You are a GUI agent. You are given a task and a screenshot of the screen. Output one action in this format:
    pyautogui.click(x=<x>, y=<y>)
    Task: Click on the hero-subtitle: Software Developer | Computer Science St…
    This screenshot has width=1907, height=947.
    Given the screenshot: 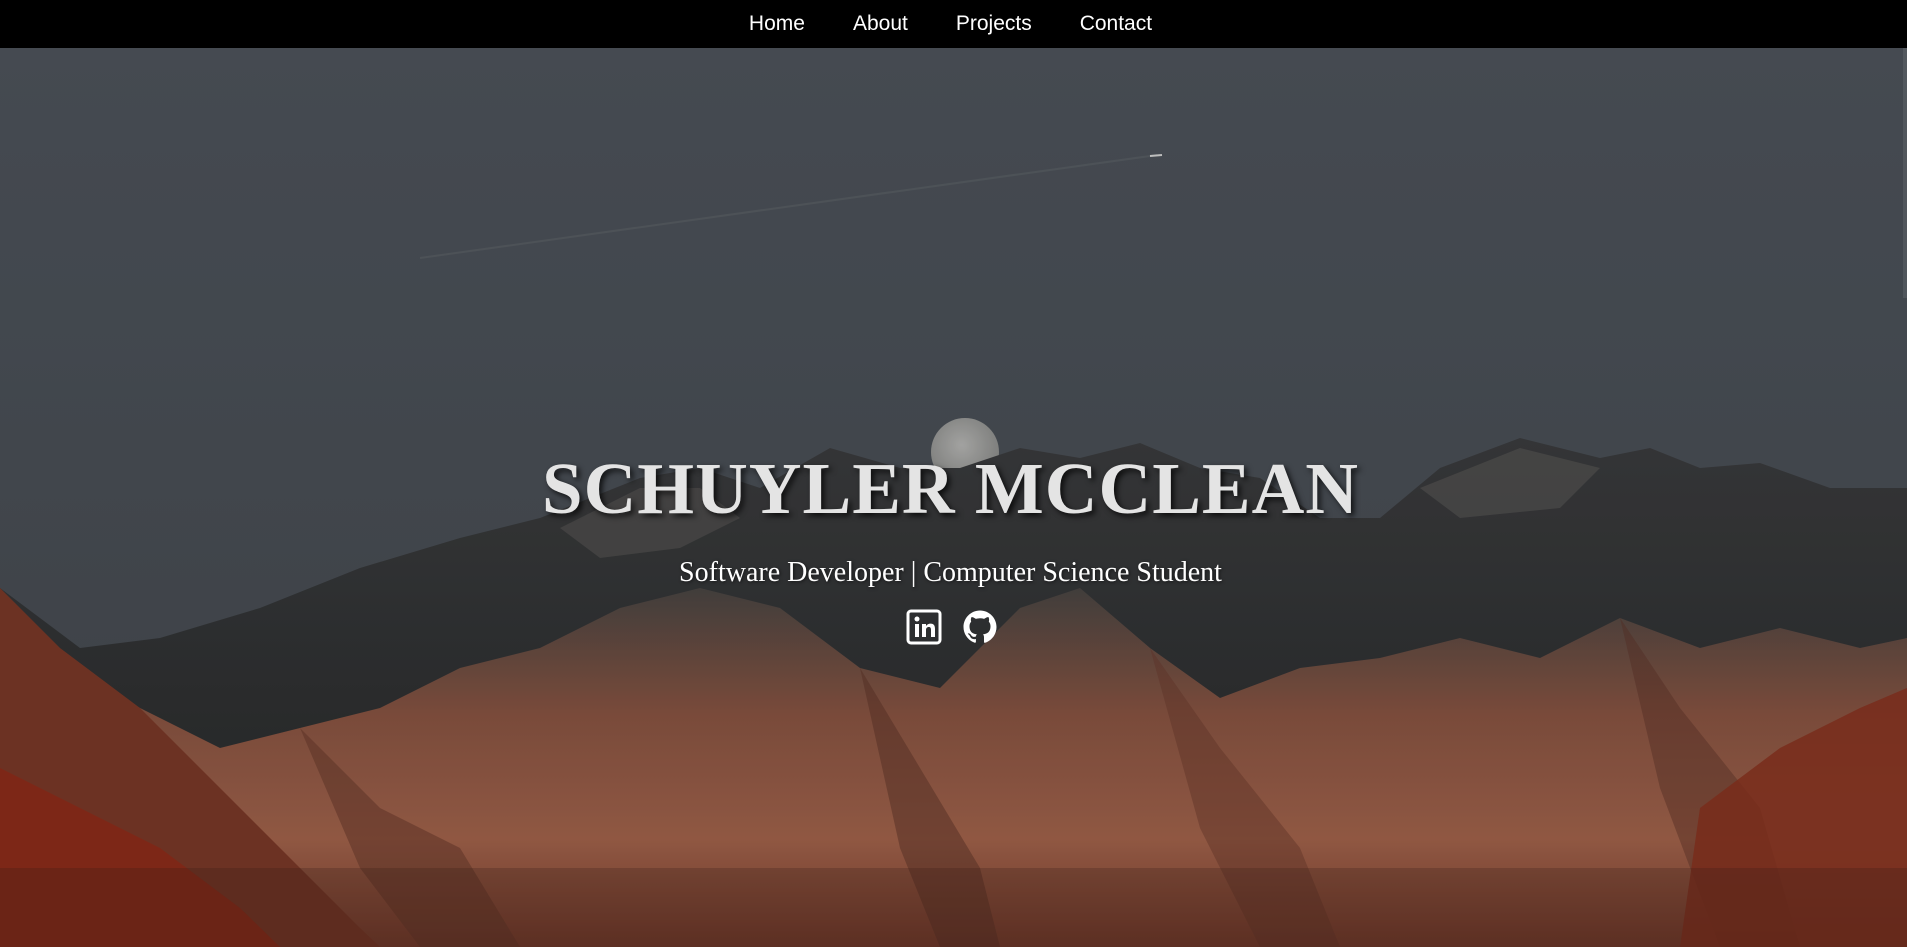 What is the action you would take?
    pyautogui.click(x=950, y=572)
    